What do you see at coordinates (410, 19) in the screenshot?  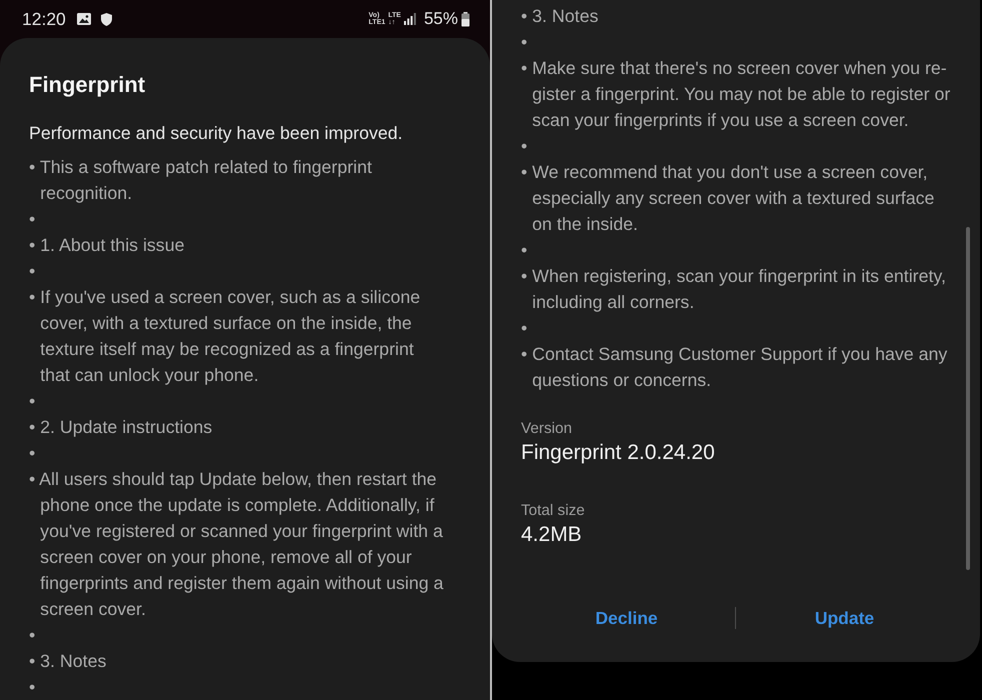 I see `signal-icon` at bounding box center [410, 19].